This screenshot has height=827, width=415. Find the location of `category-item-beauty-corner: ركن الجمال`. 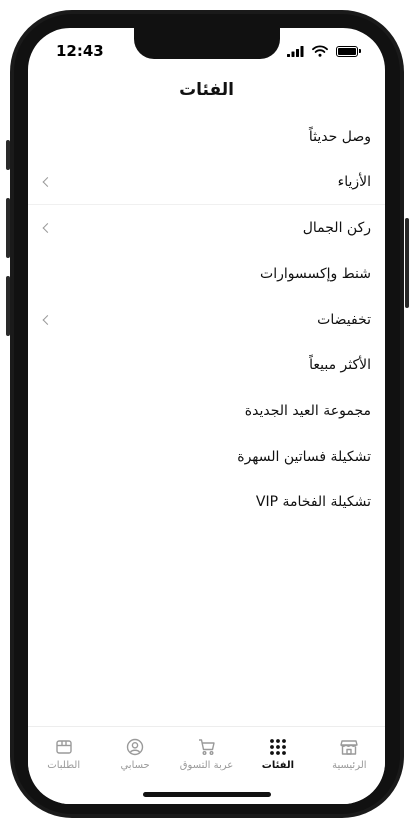

category-item-beauty-corner: ركن الجمال is located at coordinates (206, 228).